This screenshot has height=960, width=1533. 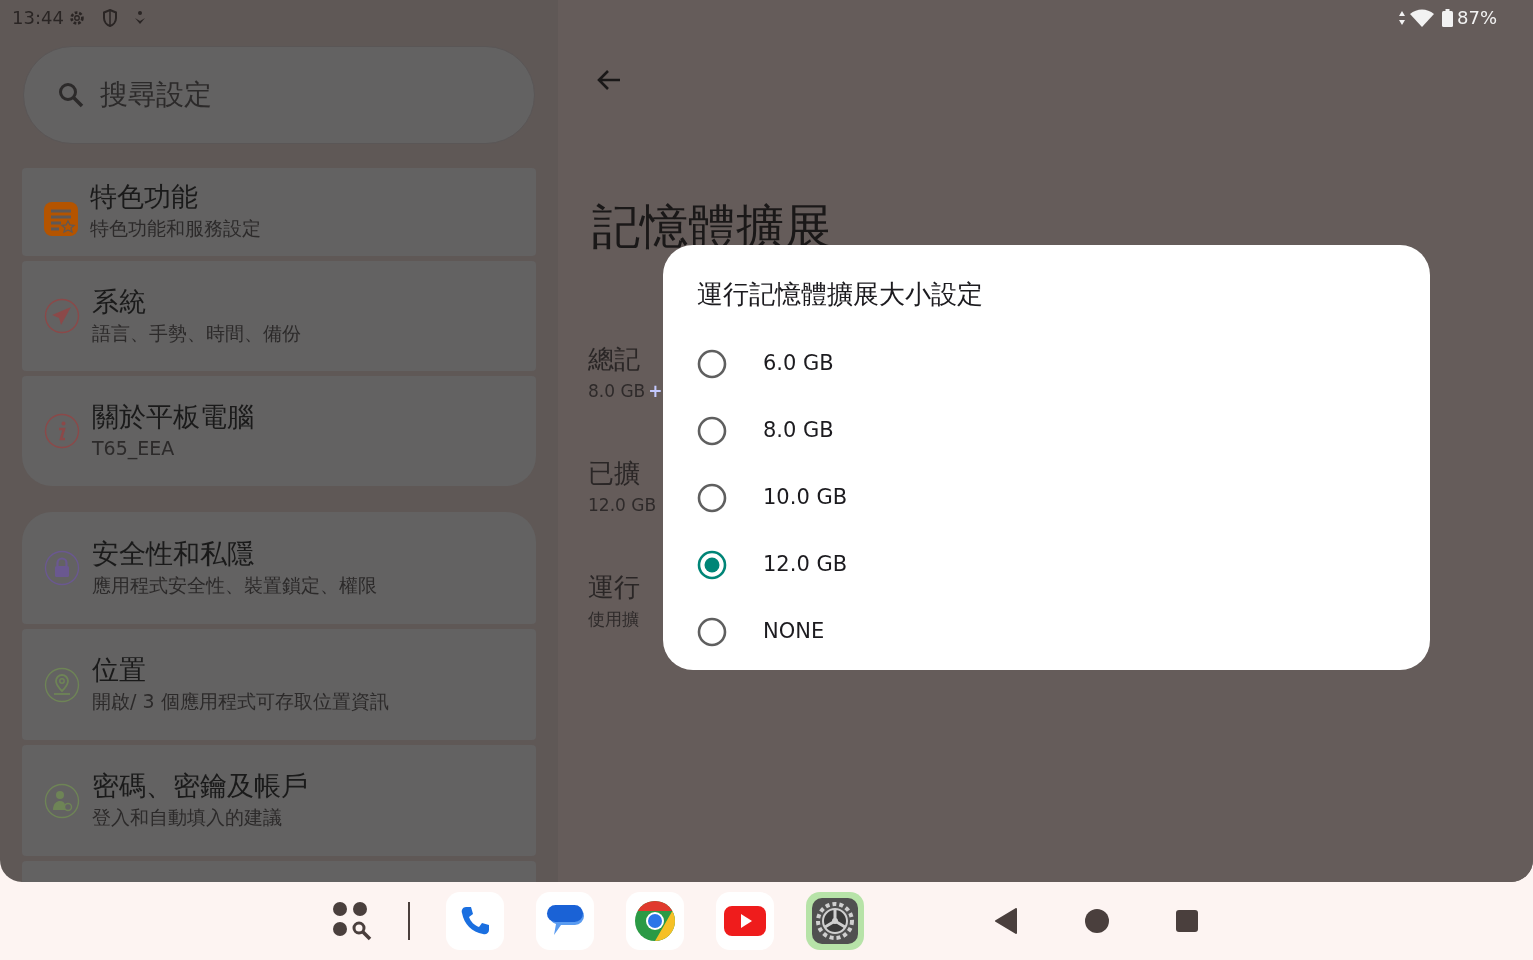 I want to click on info-icon, so click(x=62, y=431).